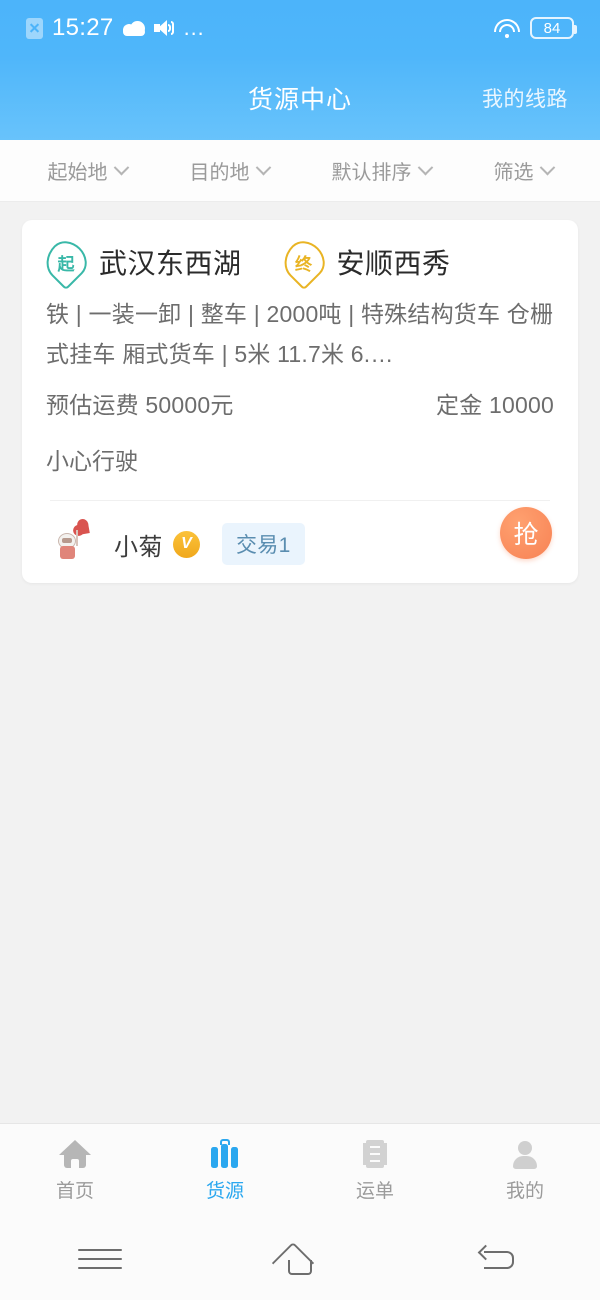 The image size is (600, 1300). What do you see at coordinates (495, 405) in the screenshot?
I see `deposit-amount: 定金 10000` at bounding box center [495, 405].